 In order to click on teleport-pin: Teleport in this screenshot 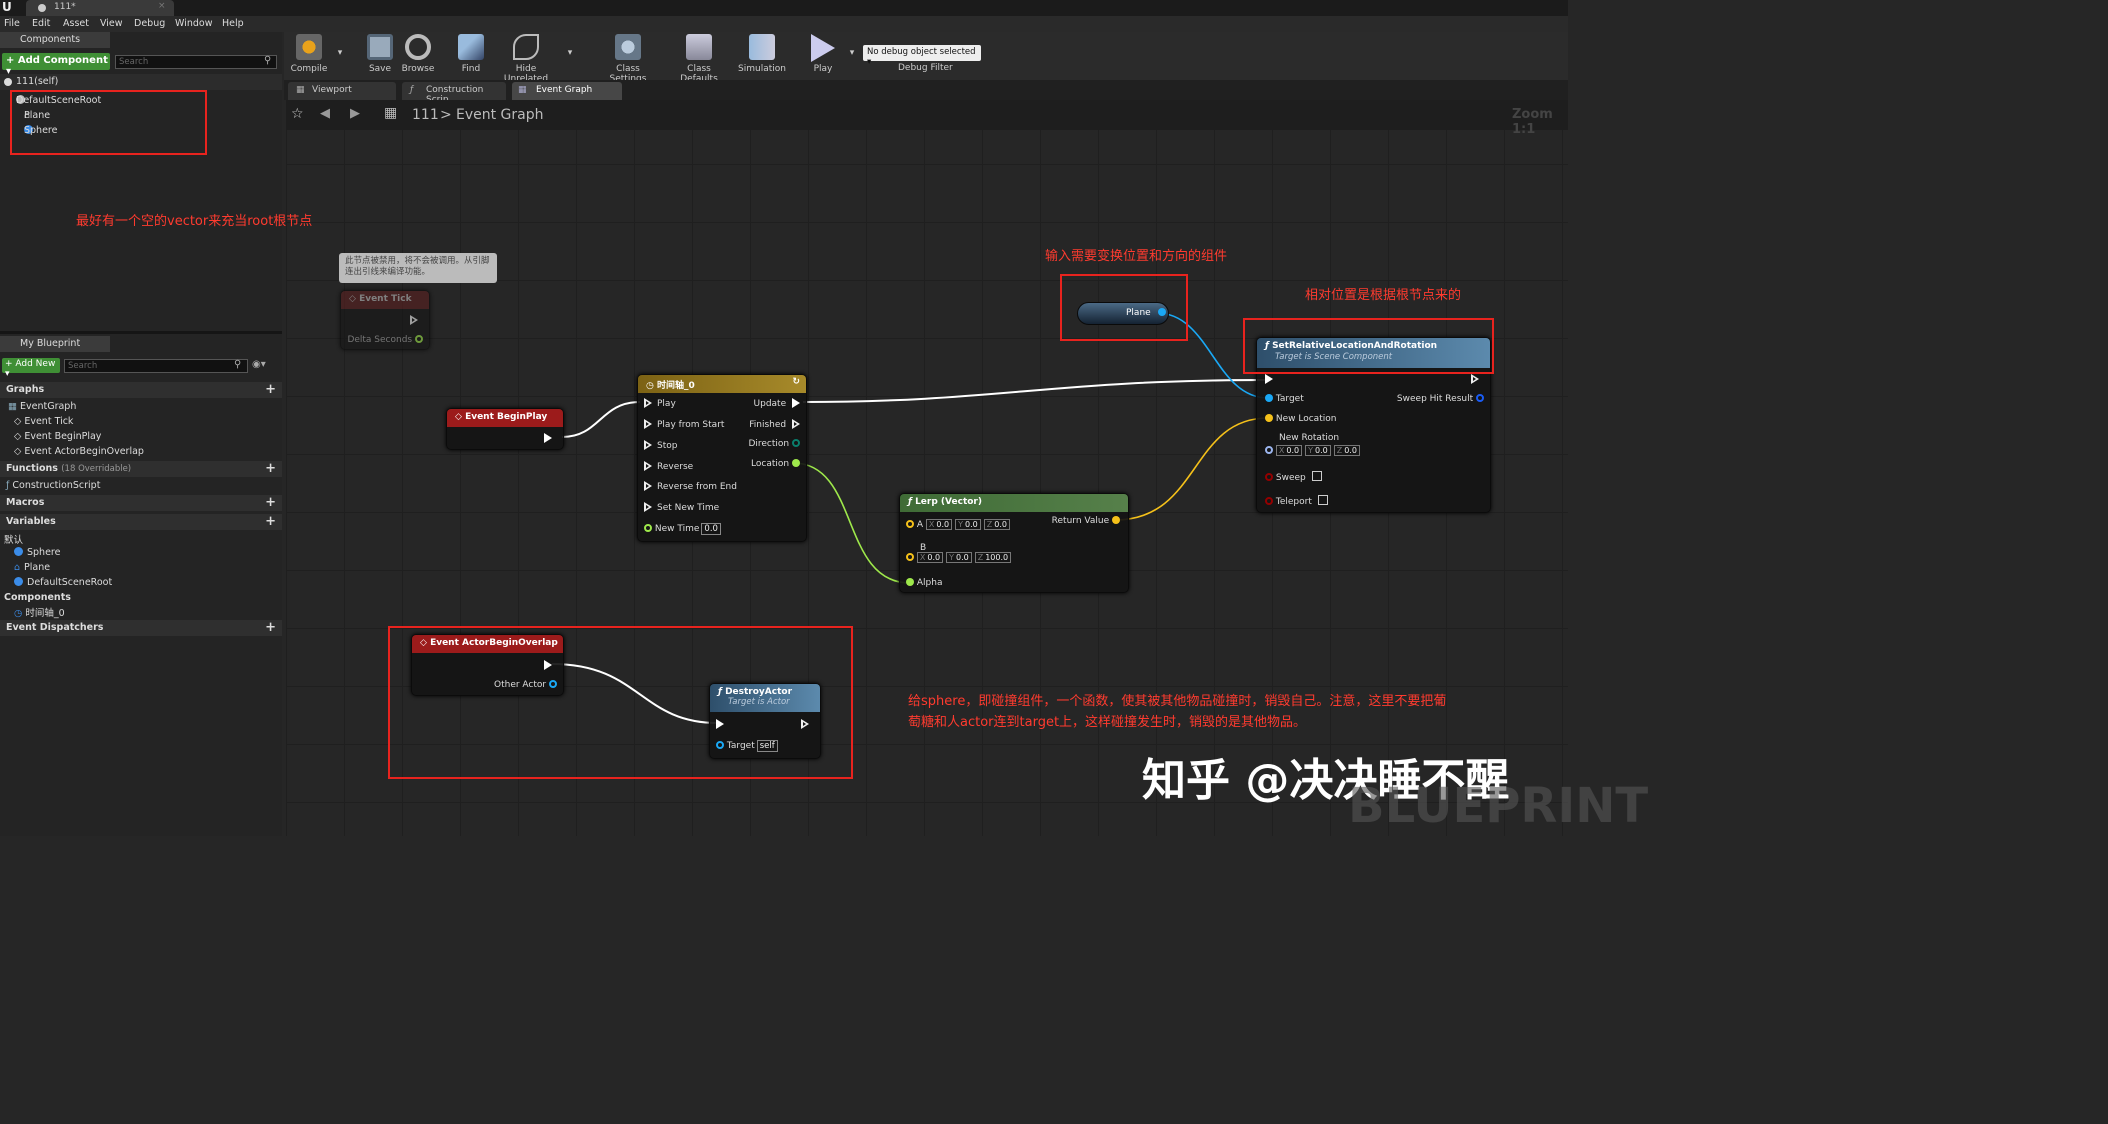, I will do `click(1296, 501)`.